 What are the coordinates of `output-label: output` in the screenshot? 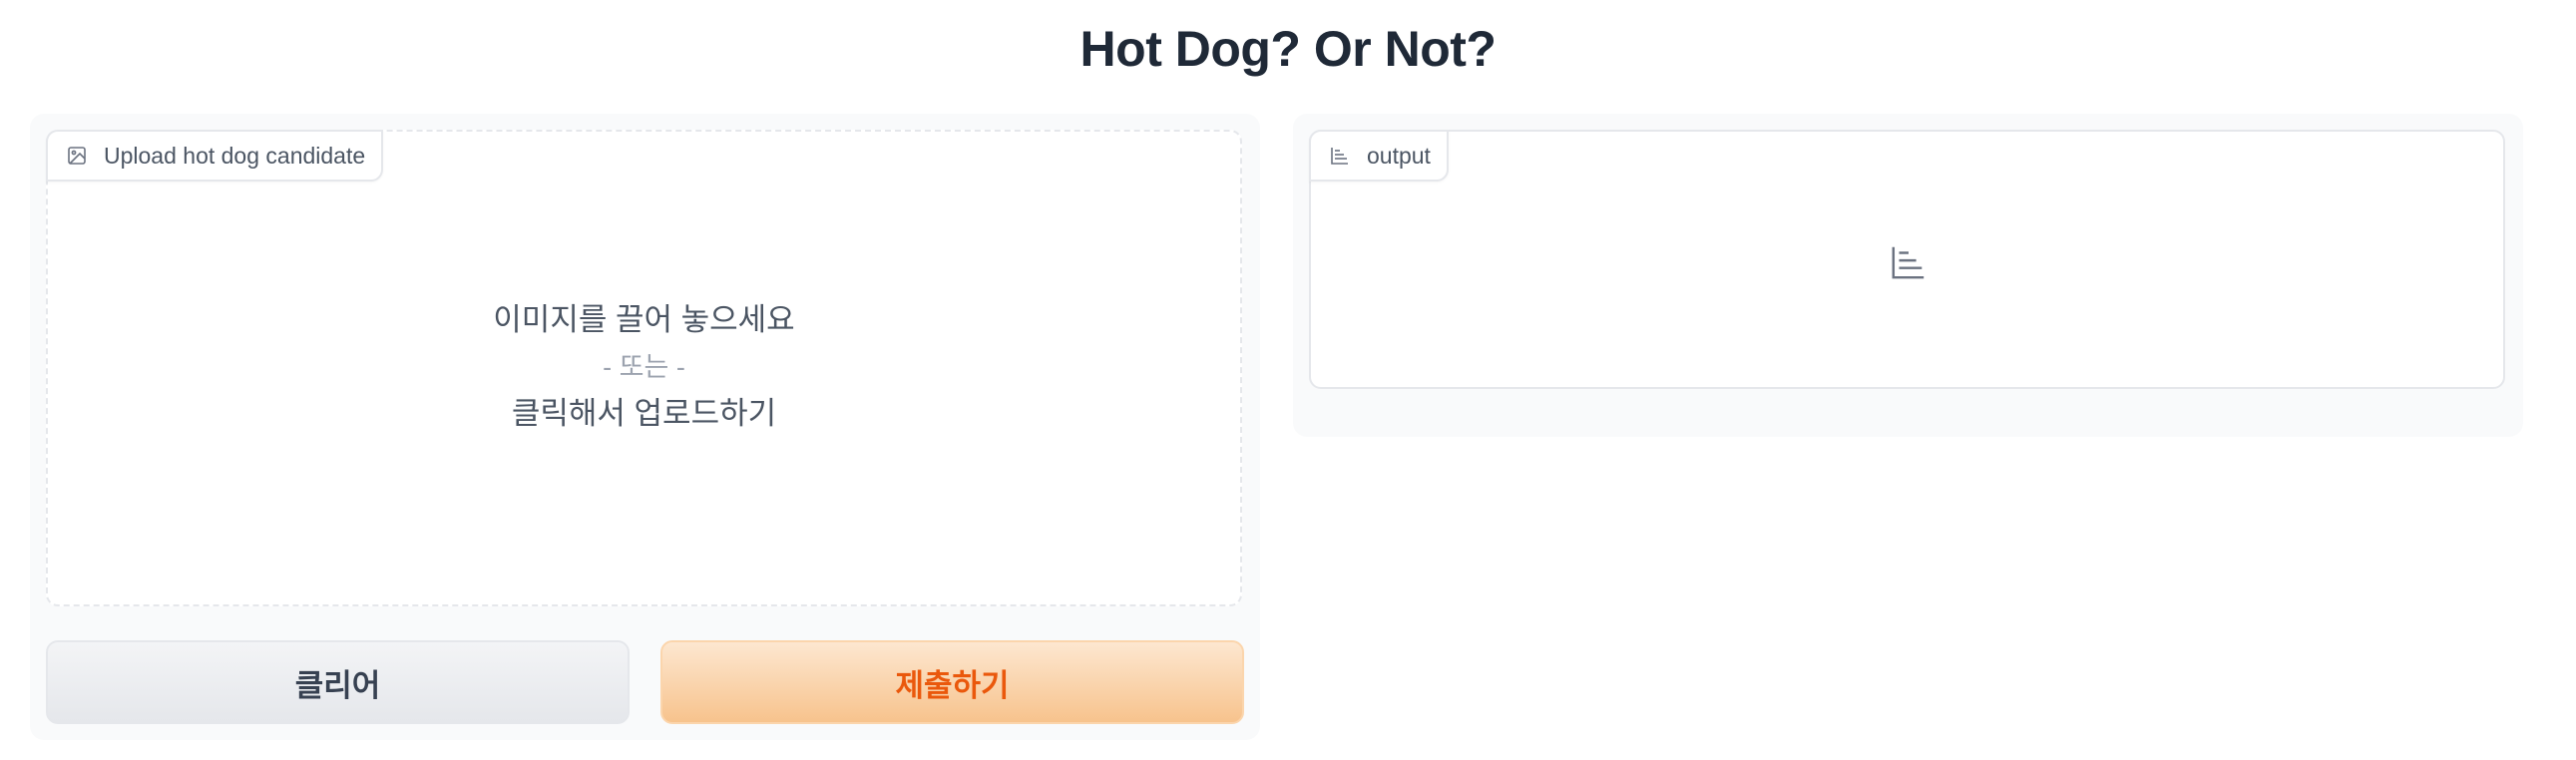 It's located at (1399, 155).